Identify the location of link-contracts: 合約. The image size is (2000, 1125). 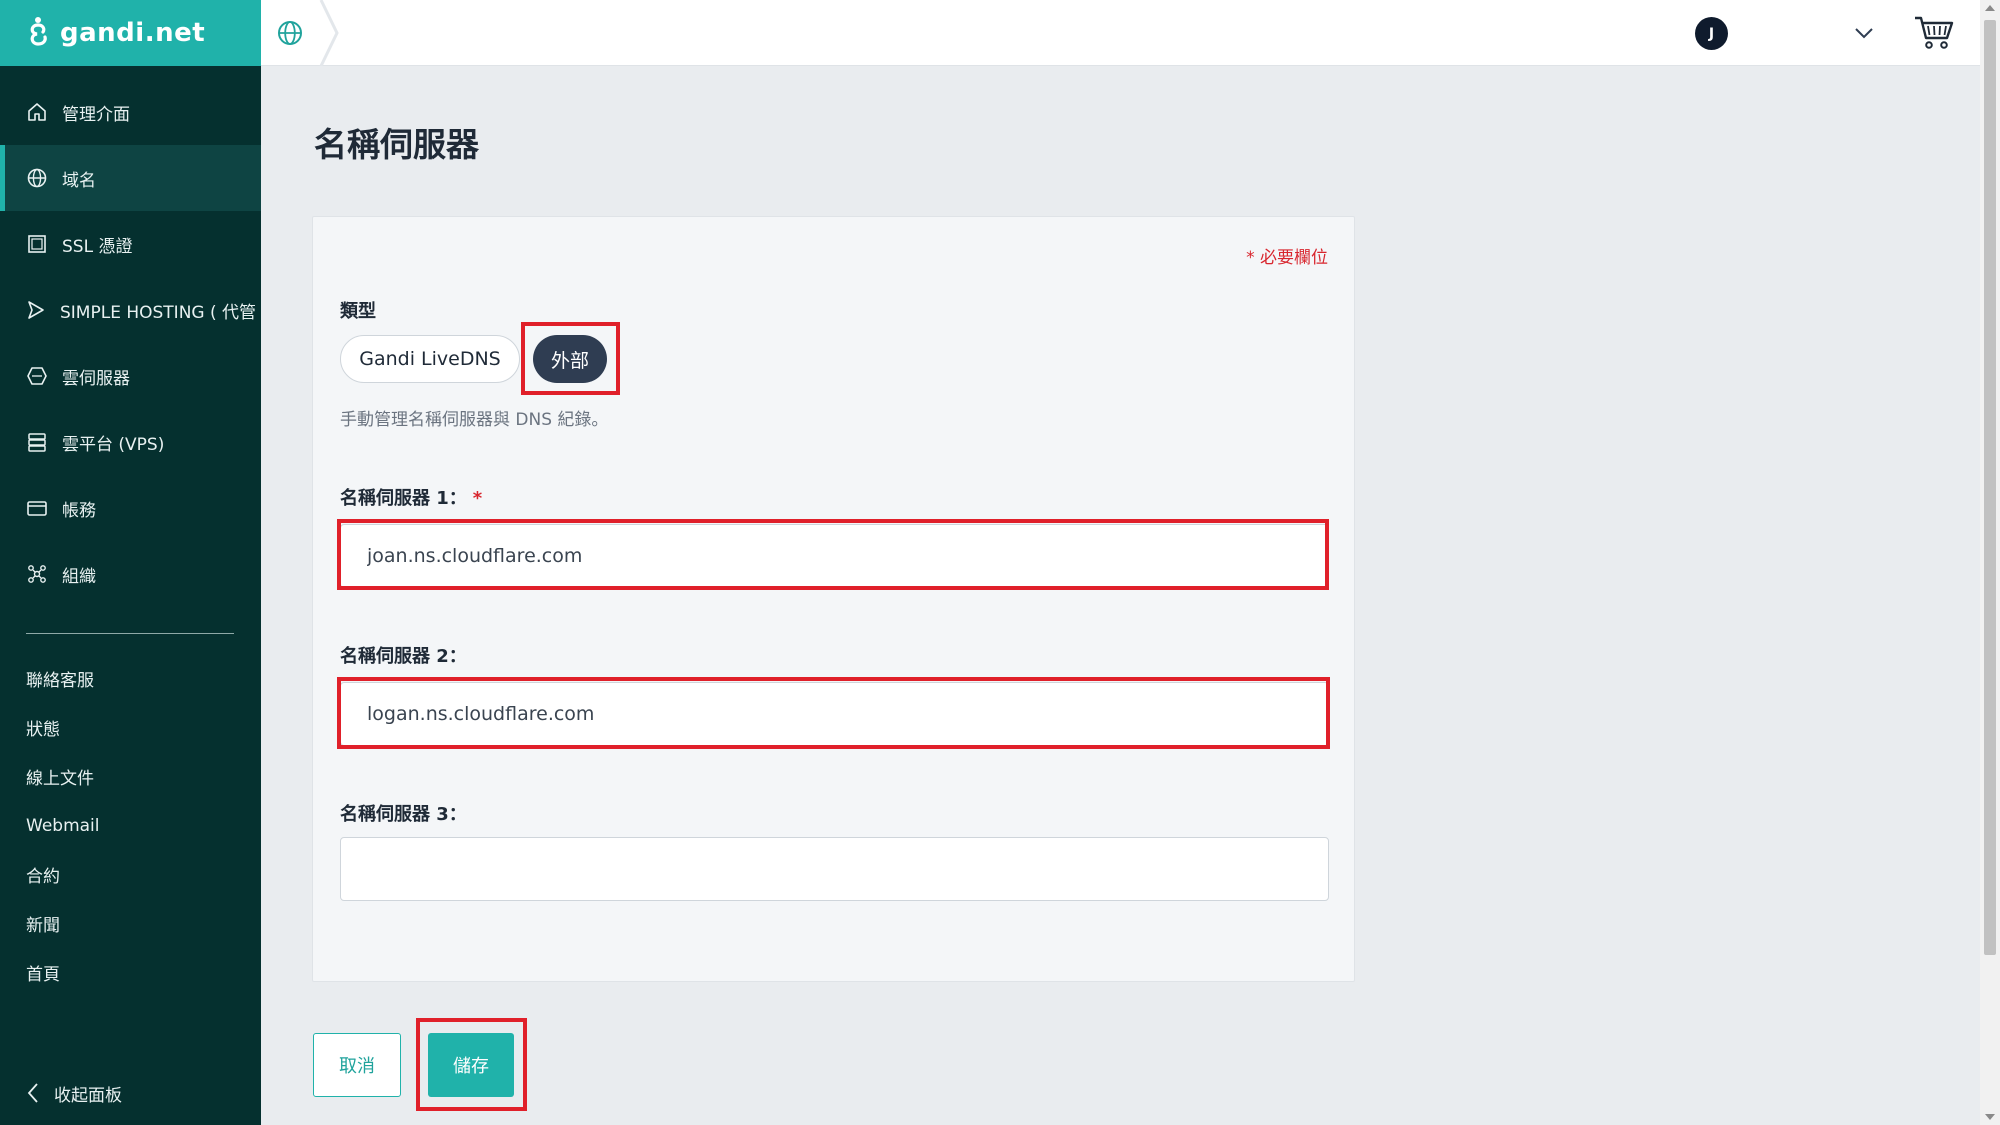
(130, 874).